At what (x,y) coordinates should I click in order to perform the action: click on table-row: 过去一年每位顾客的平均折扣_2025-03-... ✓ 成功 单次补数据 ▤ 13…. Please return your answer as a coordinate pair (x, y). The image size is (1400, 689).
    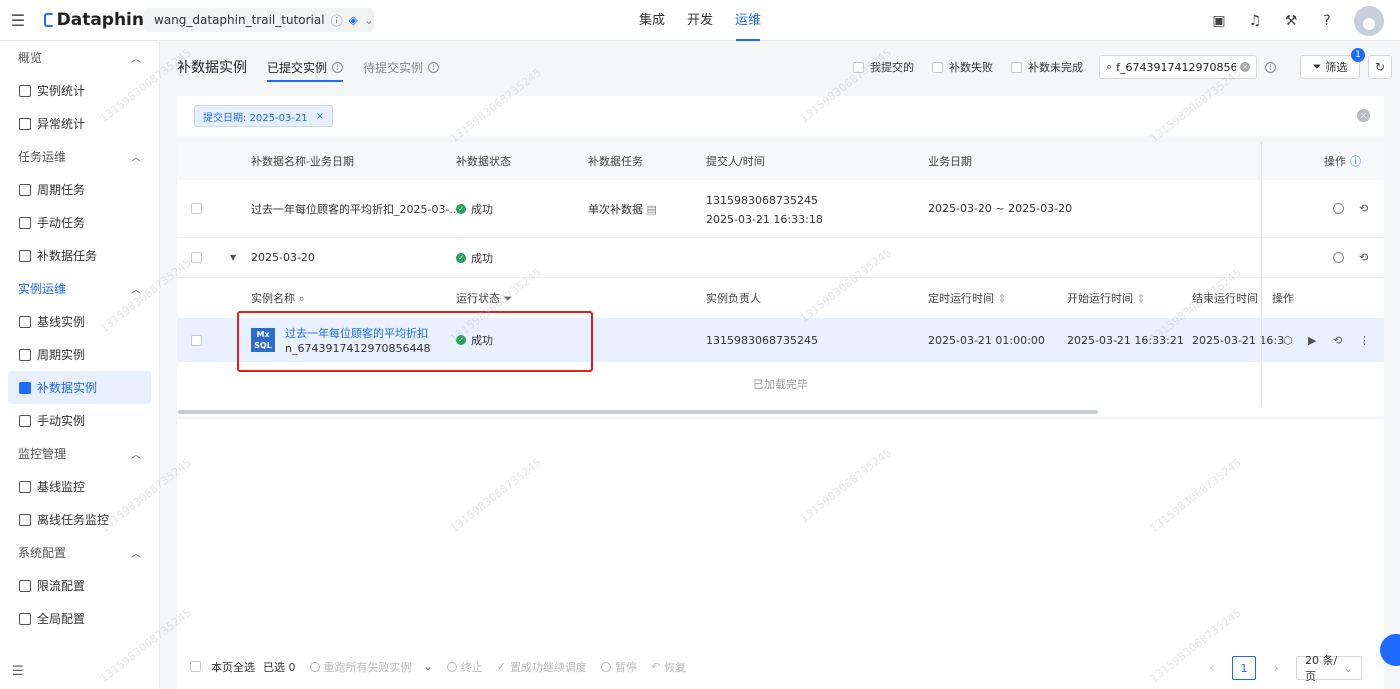
    Looking at the image, I should click on (780, 209).